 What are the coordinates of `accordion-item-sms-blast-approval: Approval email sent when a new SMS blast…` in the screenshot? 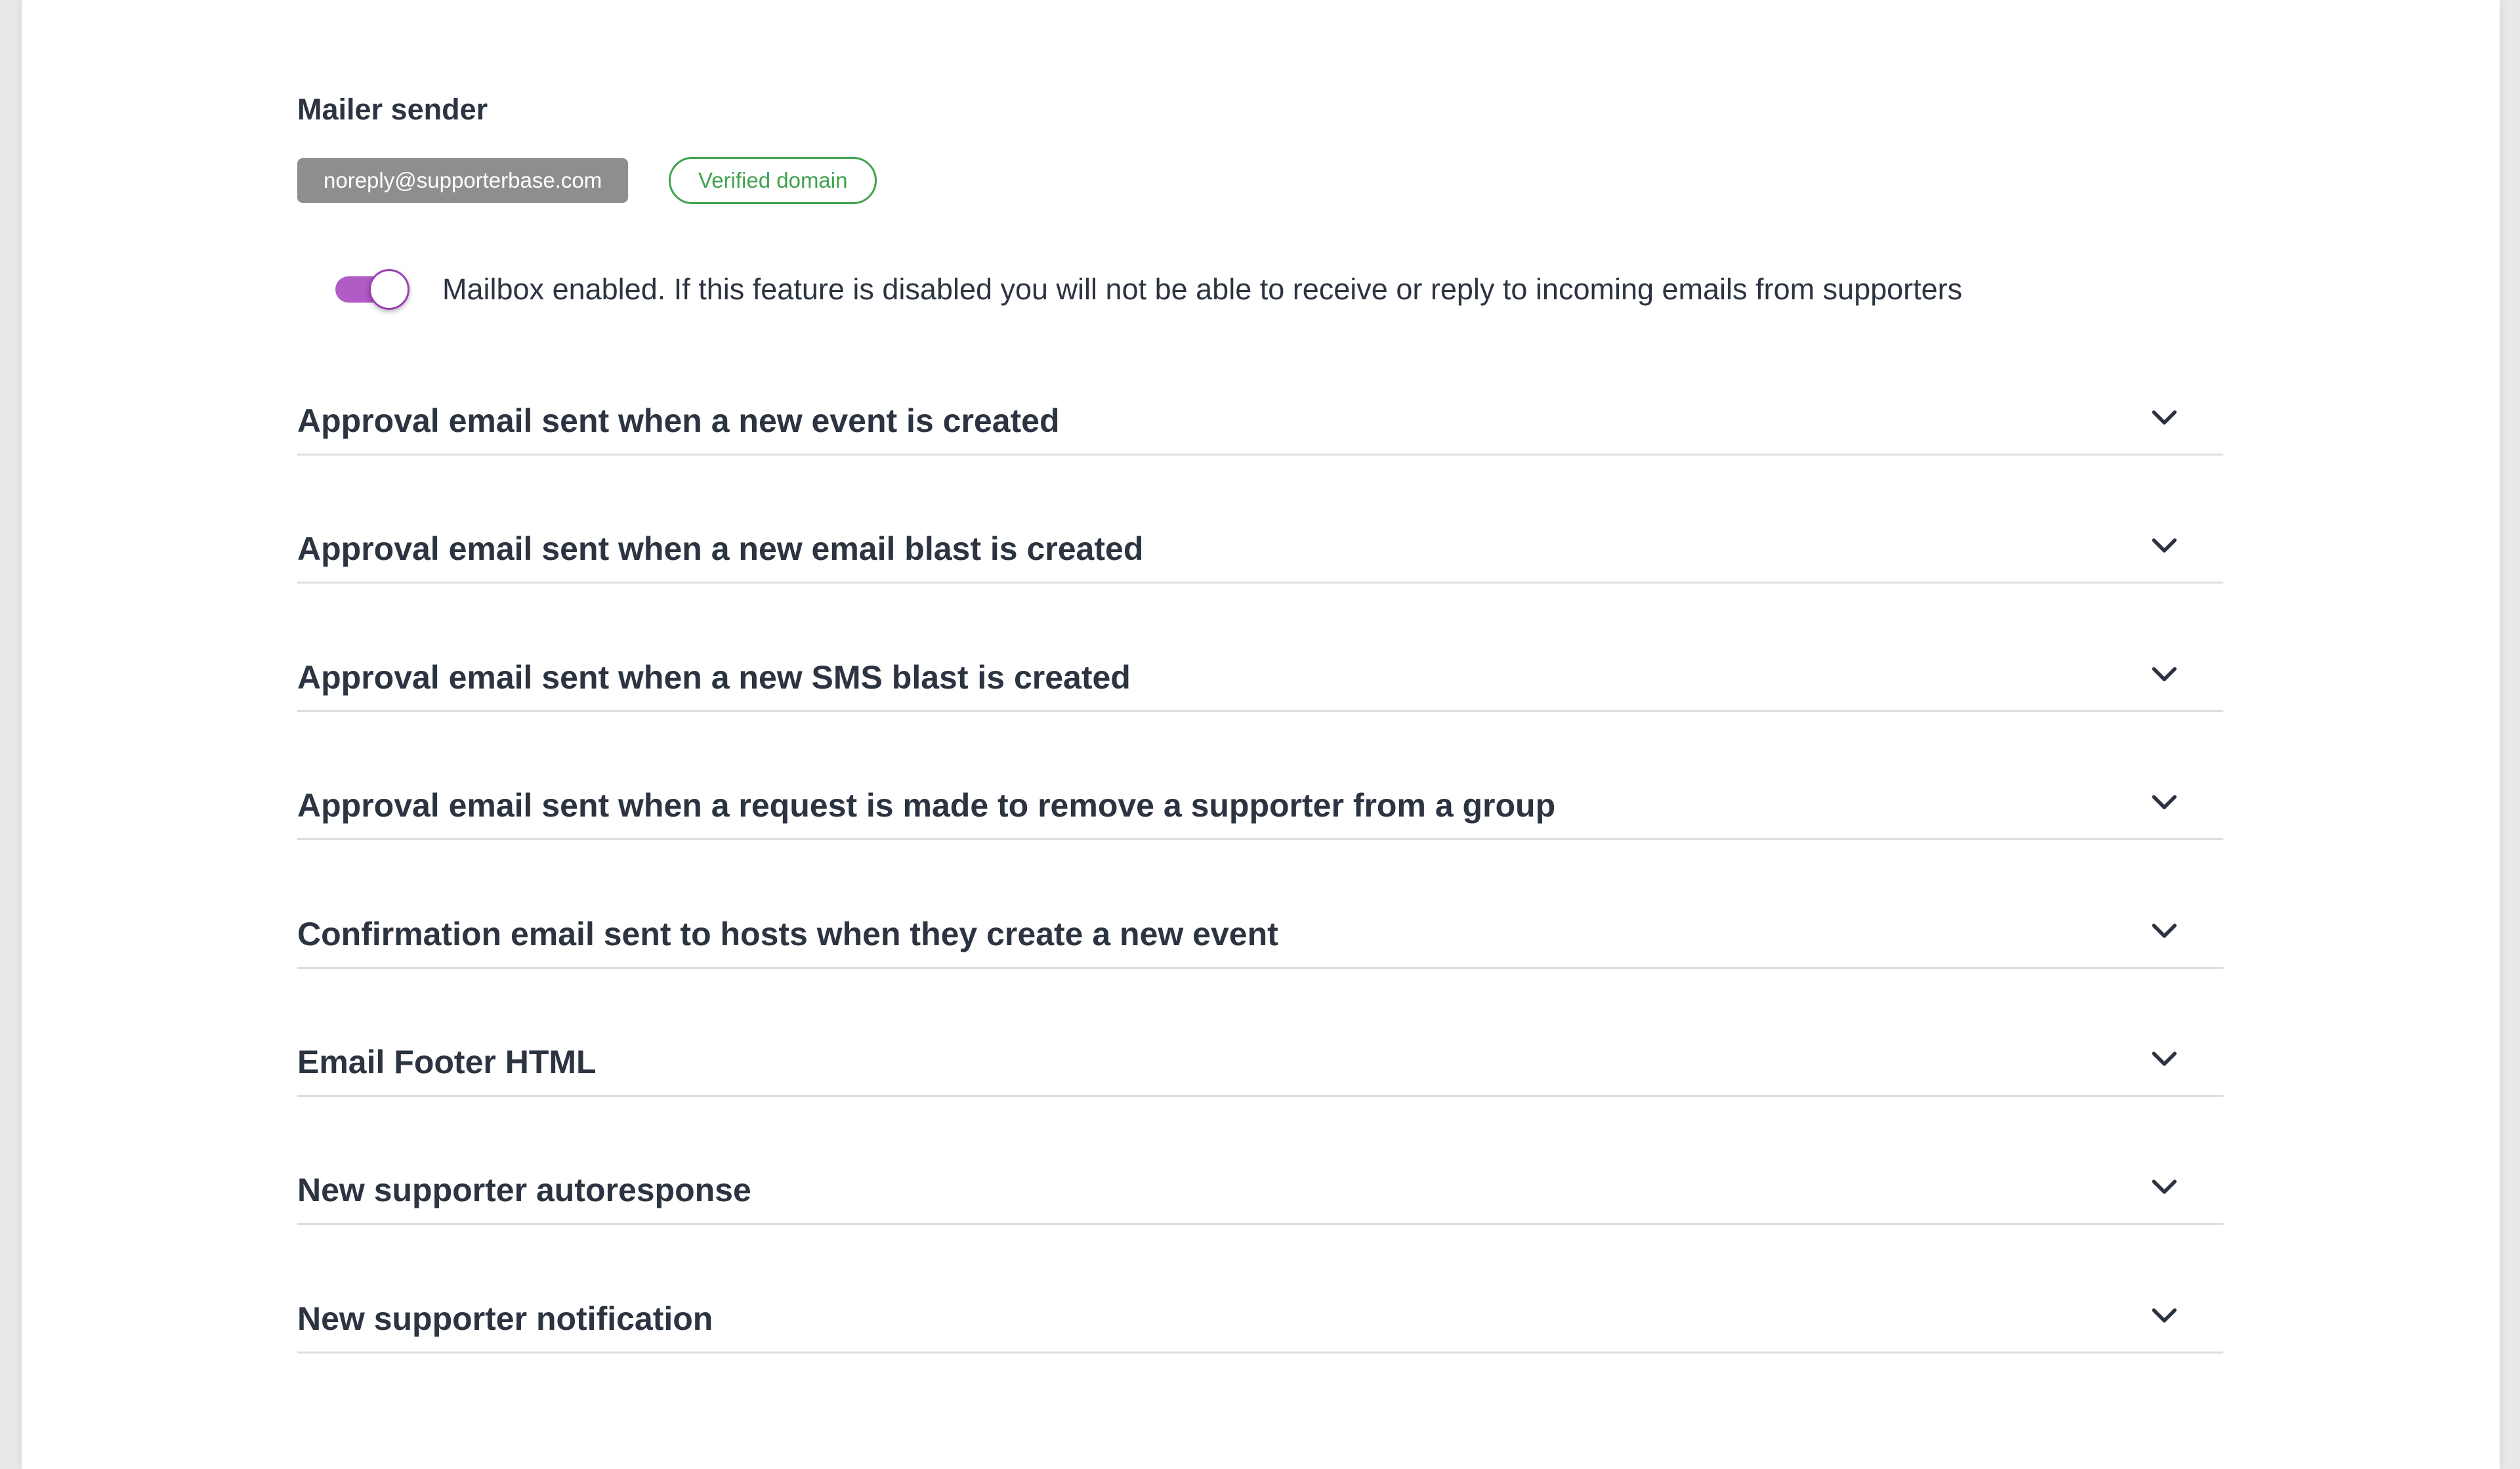 It's located at (1260, 675).